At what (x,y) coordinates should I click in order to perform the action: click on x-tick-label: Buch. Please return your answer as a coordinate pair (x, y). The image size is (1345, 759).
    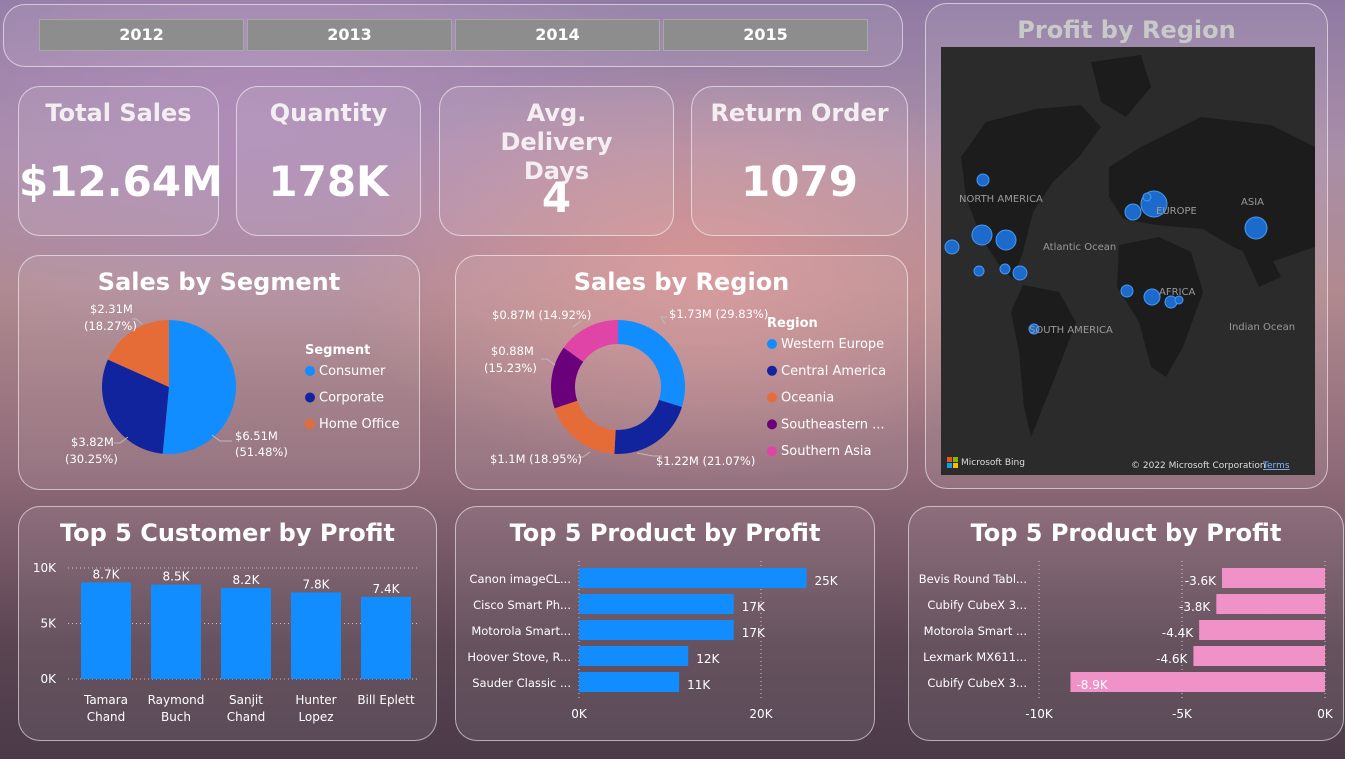
    Looking at the image, I should click on (176, 717).